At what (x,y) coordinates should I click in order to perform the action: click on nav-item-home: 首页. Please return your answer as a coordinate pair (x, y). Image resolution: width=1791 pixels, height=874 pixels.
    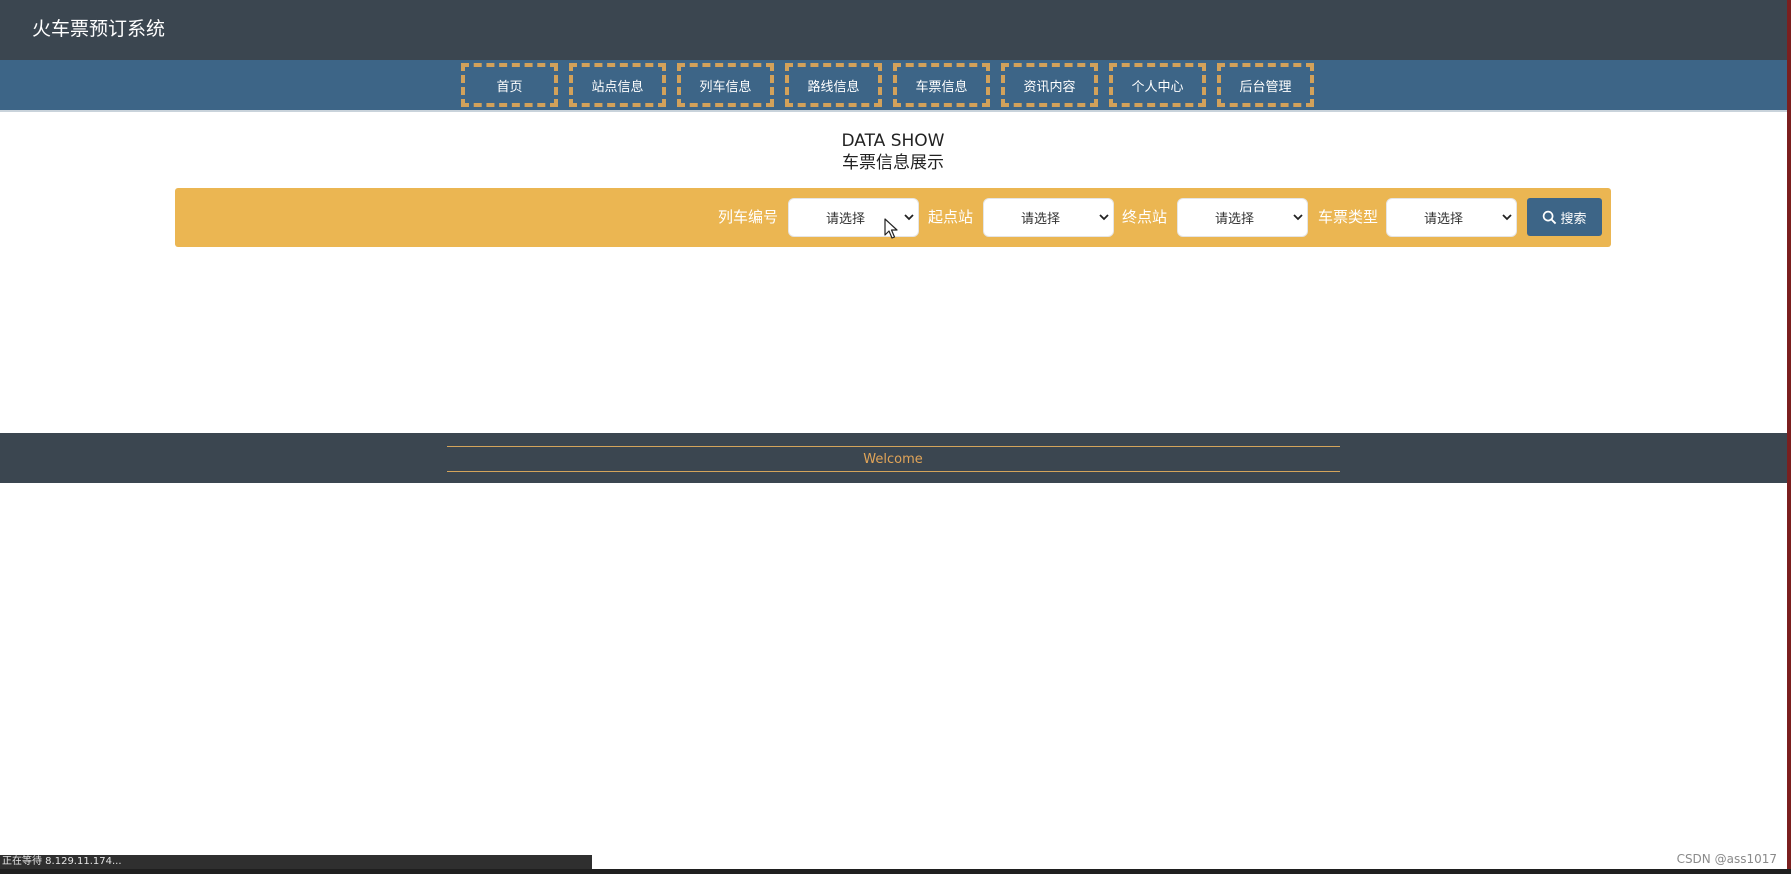
    Looking at the image, I should click on (509, 85).